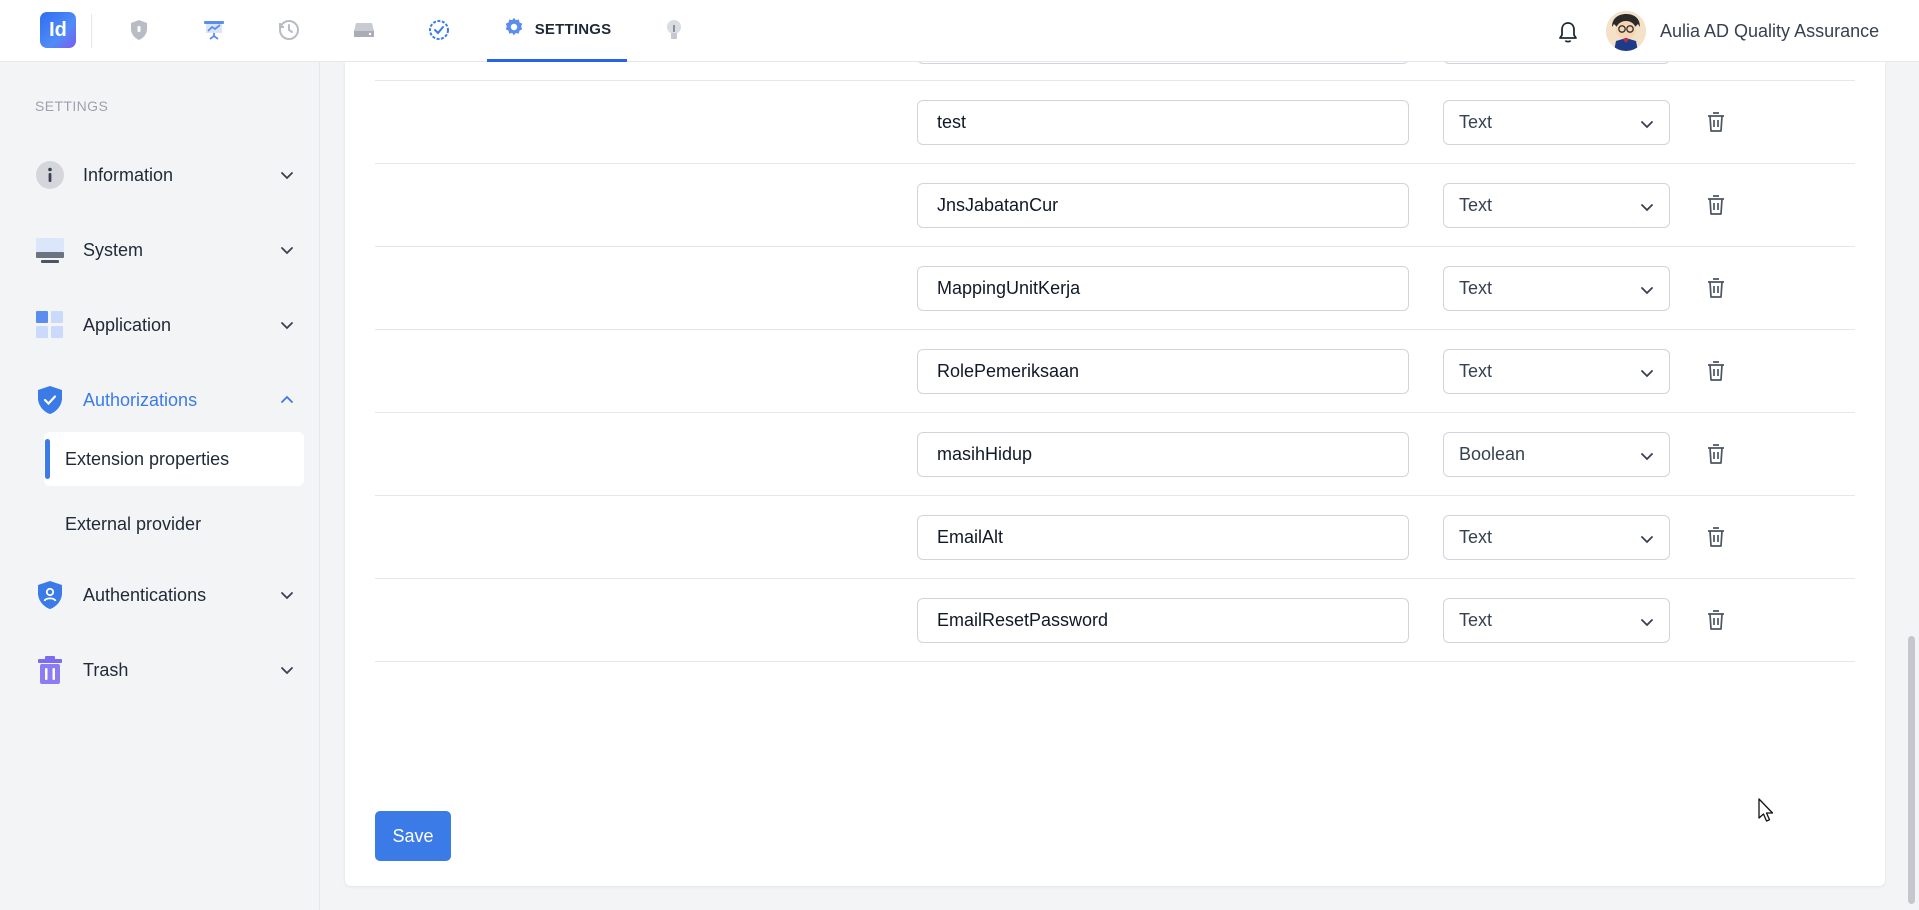 The width and height of the screenshot is (1919, 910). What do you see at coordinates (50, 595) in the screenshot?
I see `shield-user-icon` at bounding box center [50, 595].